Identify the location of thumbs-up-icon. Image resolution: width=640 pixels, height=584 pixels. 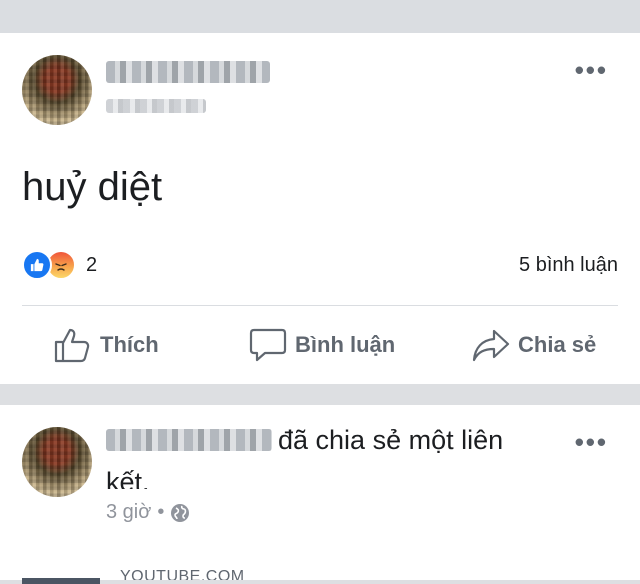
(72, 345).